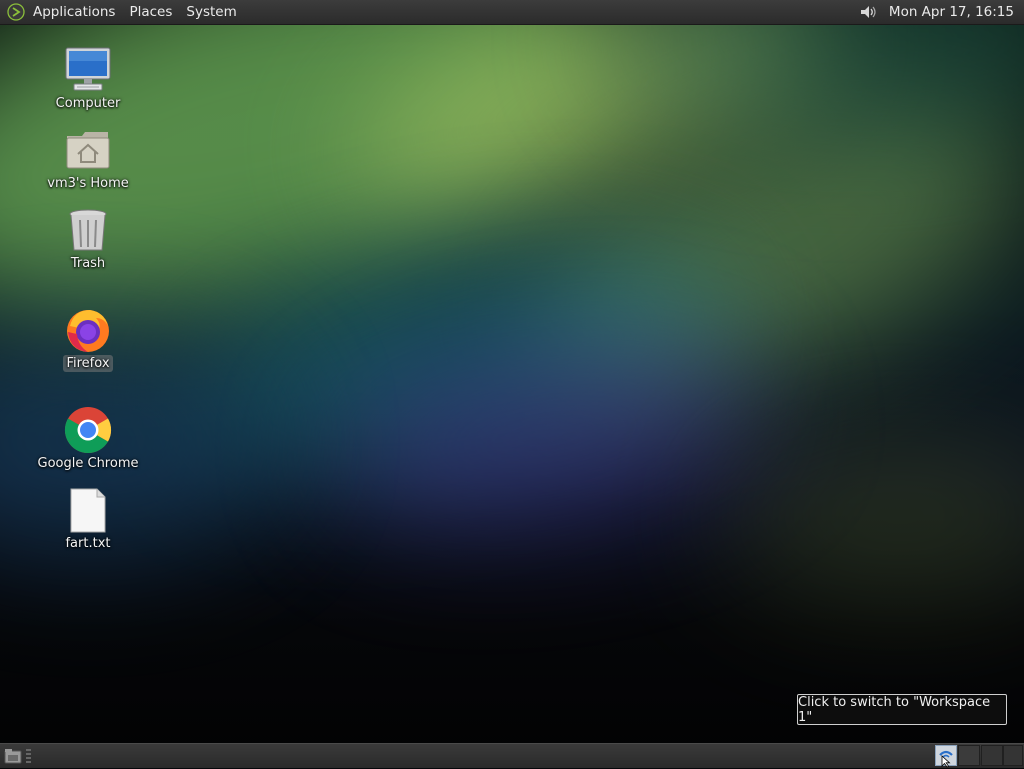 The height and width of the screenshot is (769, 1024). I want to click on workspace-tooltip: Click to switch to "Workspace 1", so click(902, 709).